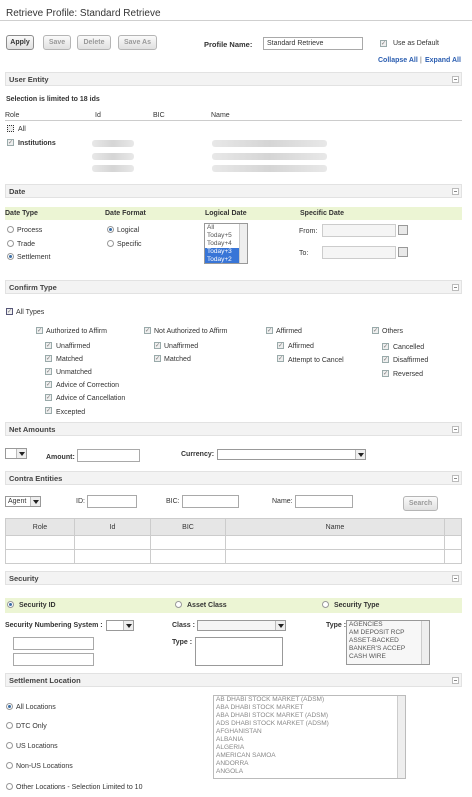 Image resolution: width=472 pixels, height=797 pixels. I want to click on affirmed-checkbox, so click(269, 330).